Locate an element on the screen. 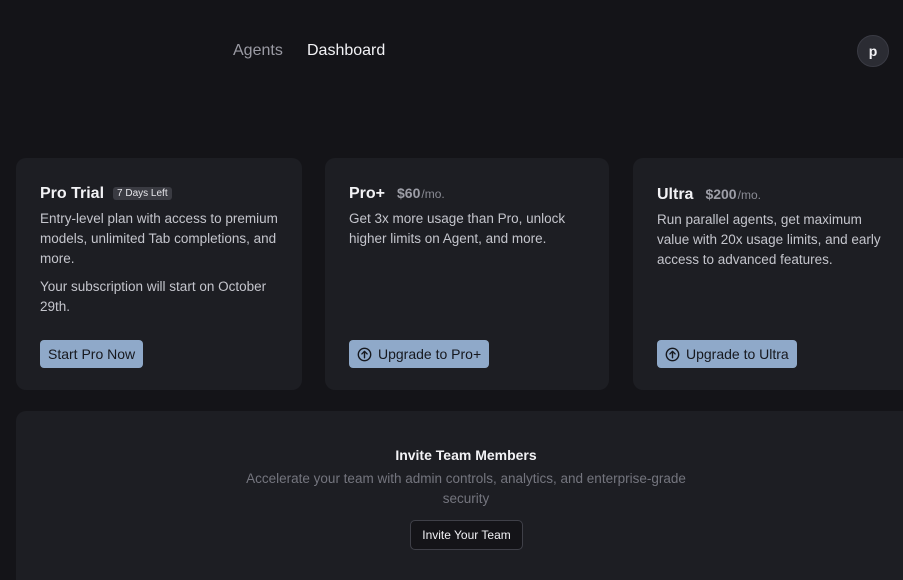  upgrade-pro-plus-button: Upgrade to Pro+ is located at coordinates (419, 354).